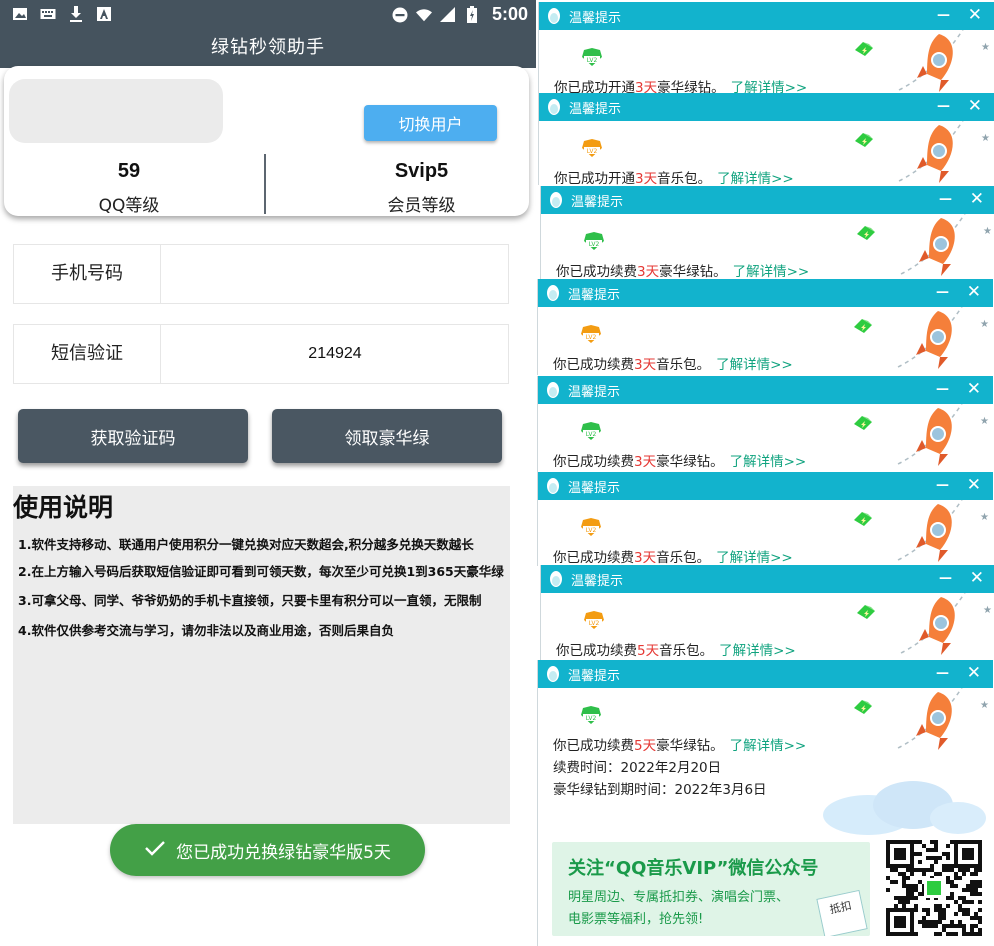  What do you see at coordinates (415, 188) in the screenshot?
I see `vip-level-stat: Svip5 会员等级` at bounding box center [415, 188].